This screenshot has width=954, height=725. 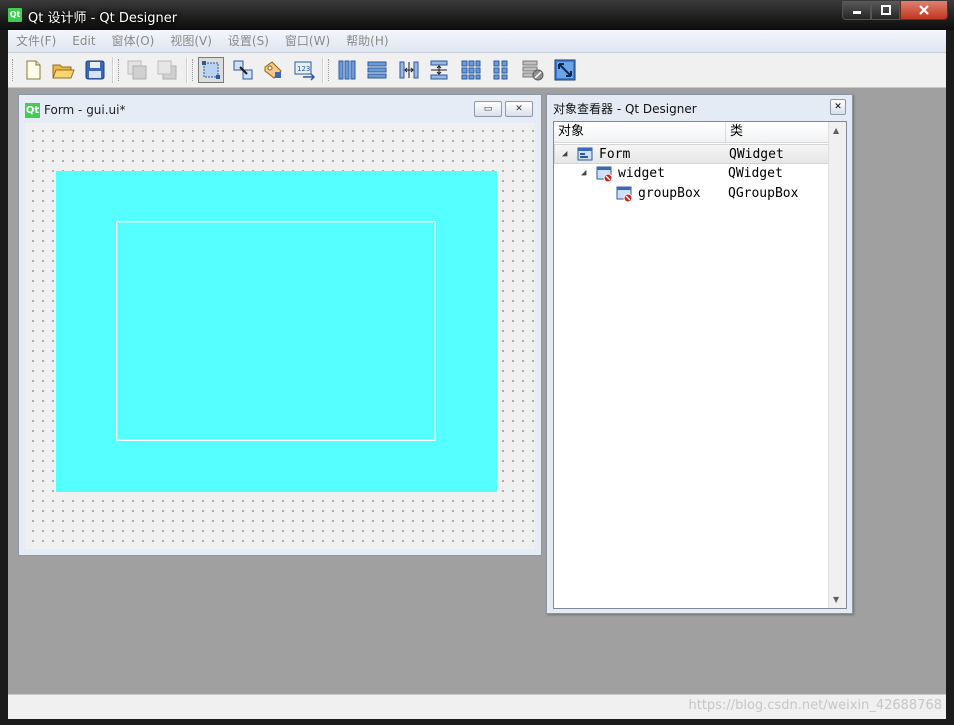 I want to click on edit-signals-slots-icon, so click(x=243, y=70).